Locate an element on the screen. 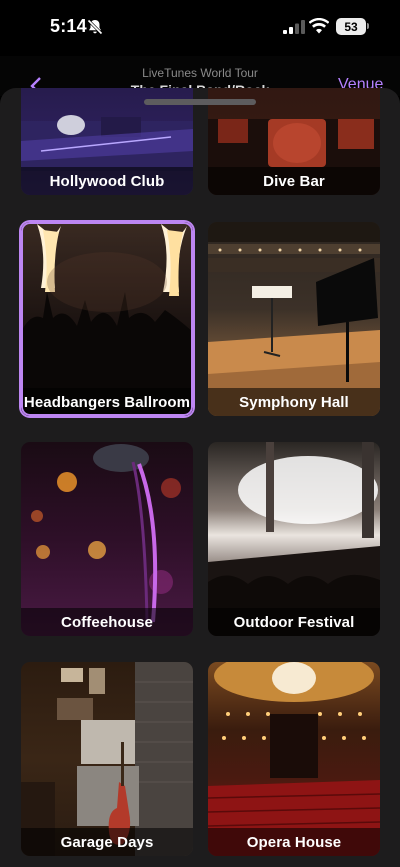 This screenshot has width=400, height=867. venue-card-coffeehouse: Coffeehouse is located at coordinates (107, 539).